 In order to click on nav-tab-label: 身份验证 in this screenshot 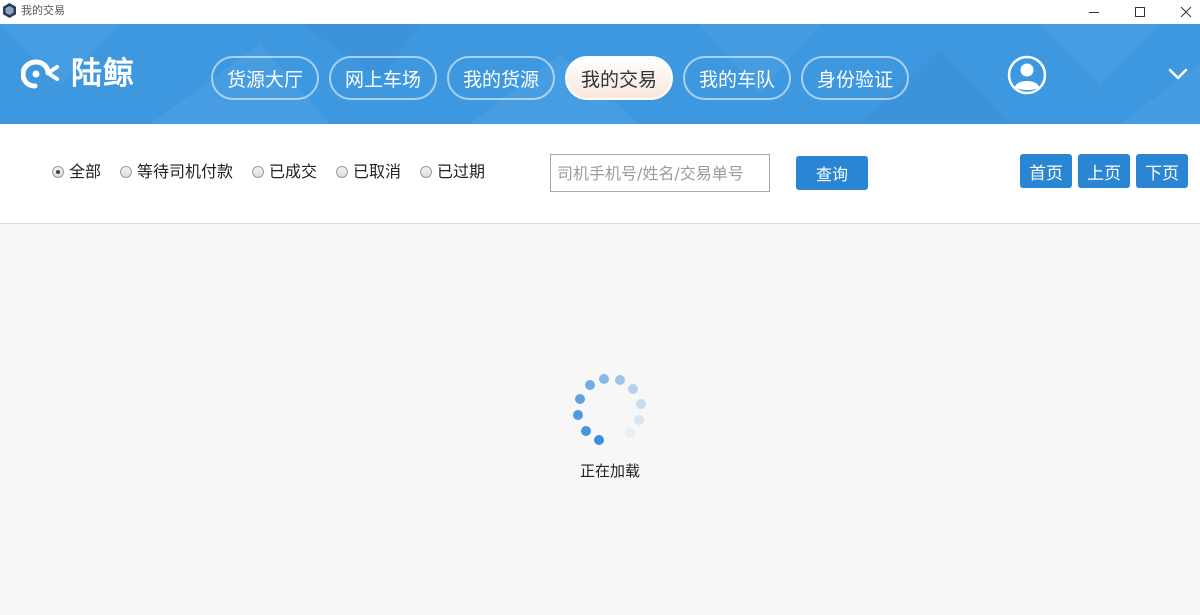, I will do `click(854, 79)`.